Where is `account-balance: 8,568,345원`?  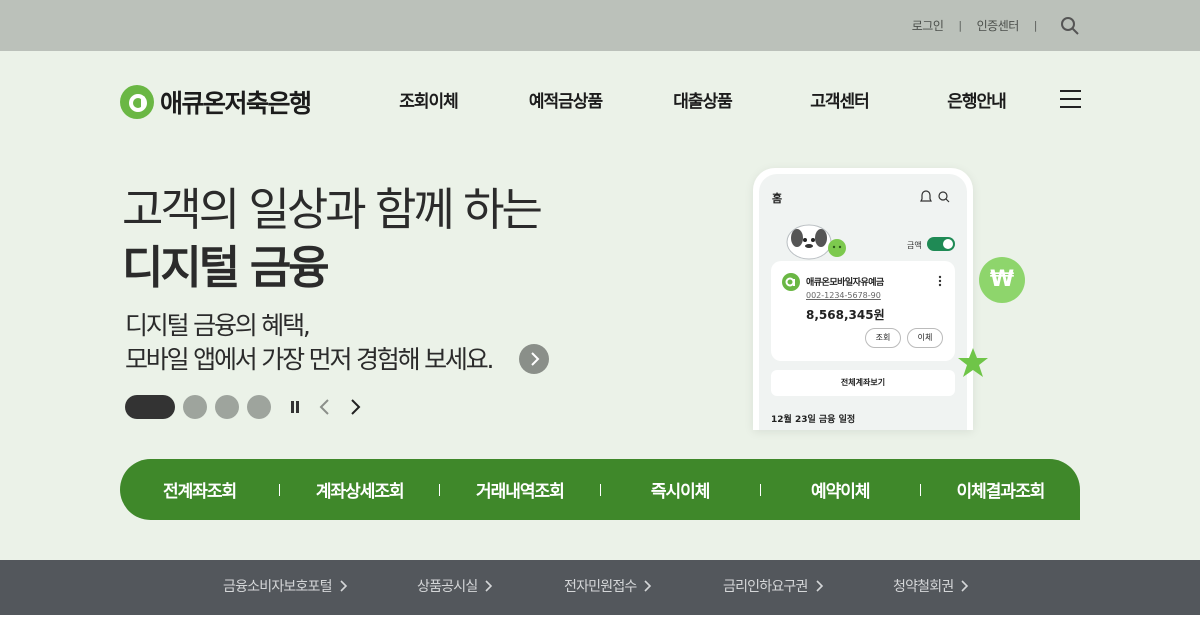 account-balance: 8,568,345원 is located at coordinates (845, 315).